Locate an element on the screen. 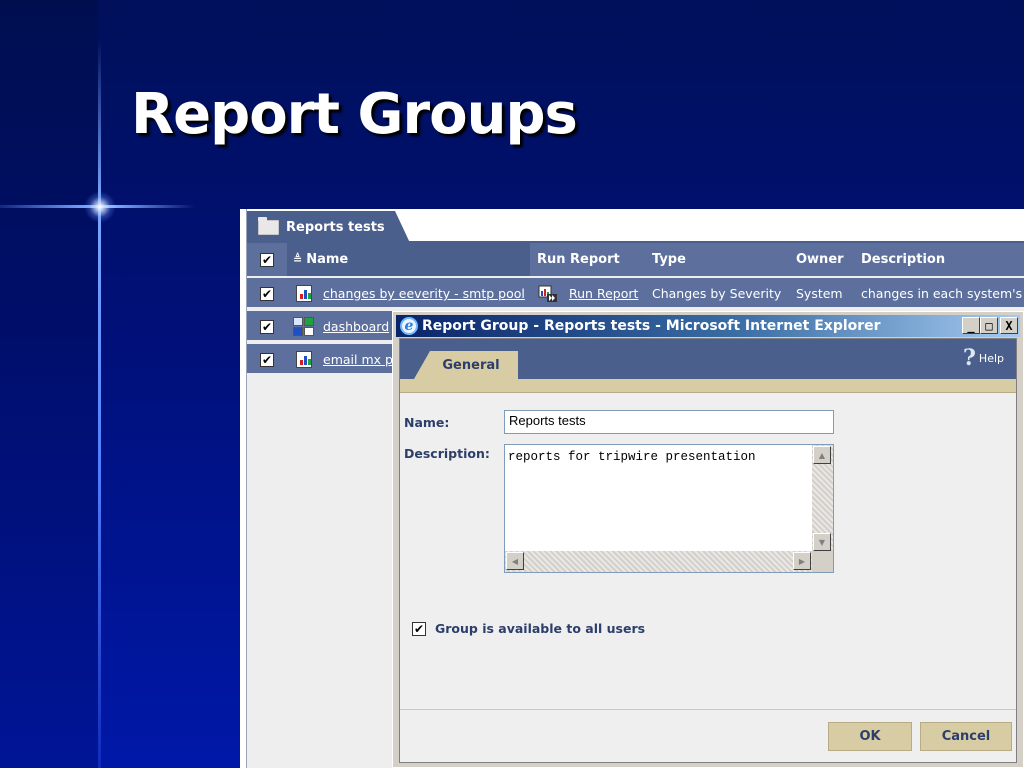 The image size is (1024, 768). description-text: reports for tripwire presentation is located at coordinates (632, 457).